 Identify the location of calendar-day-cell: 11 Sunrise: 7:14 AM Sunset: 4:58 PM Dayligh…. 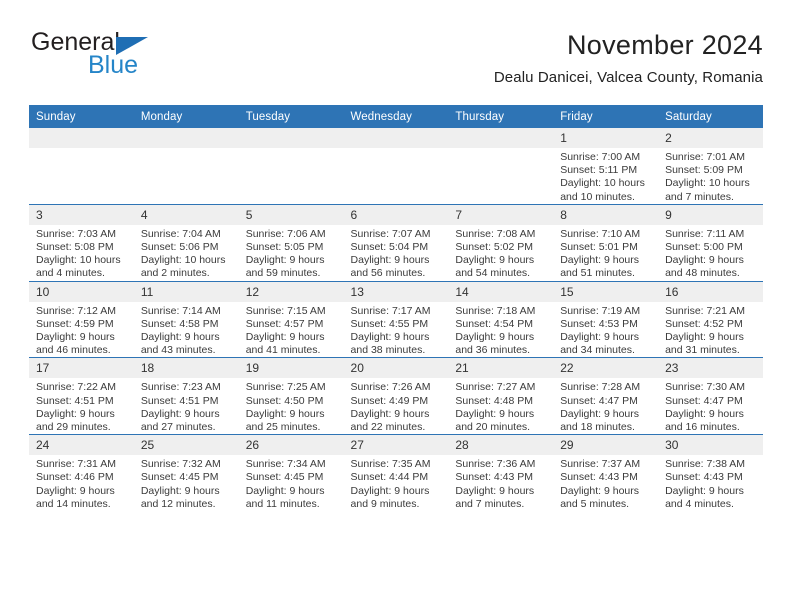
(186, 319).